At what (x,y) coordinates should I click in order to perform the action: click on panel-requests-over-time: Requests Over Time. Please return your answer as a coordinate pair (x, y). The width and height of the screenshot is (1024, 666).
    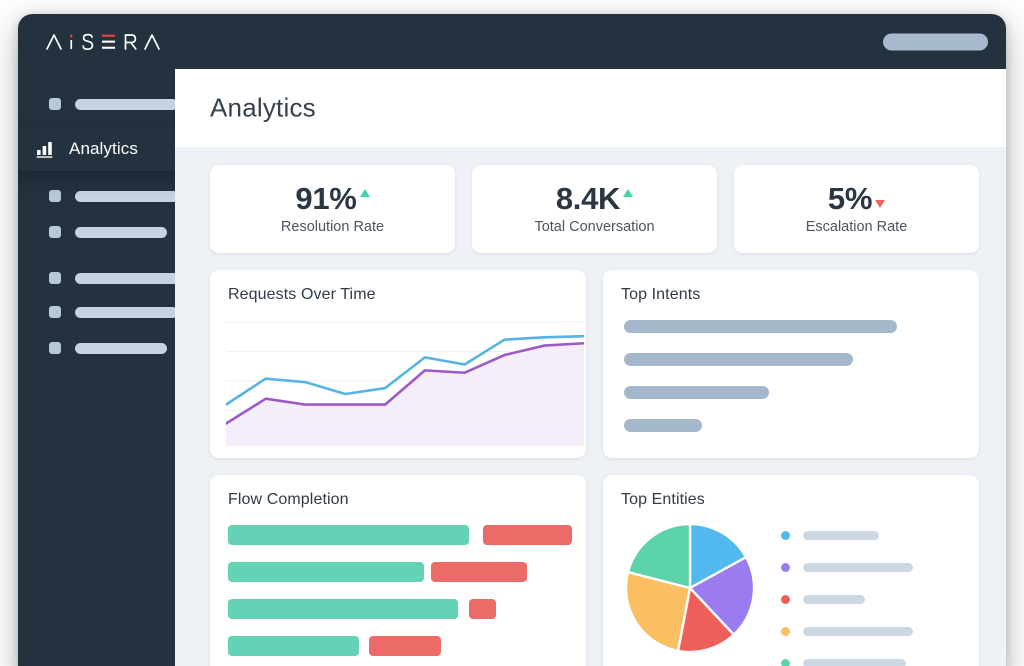
    Looking at the image, I should click on (398, 364).